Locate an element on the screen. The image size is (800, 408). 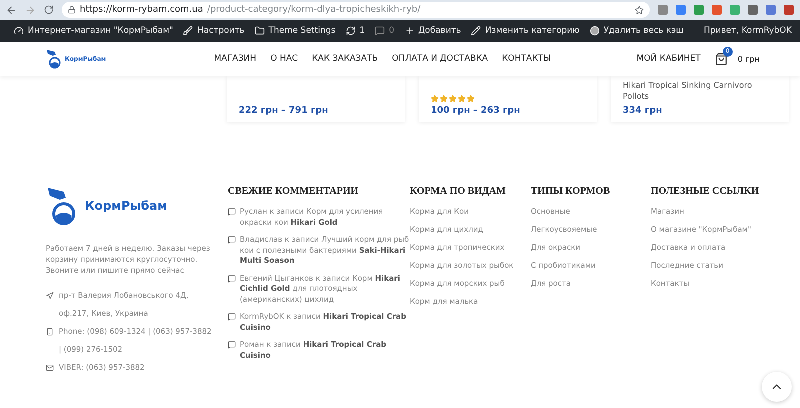
url-host: https://korm-rybam.com.ua is located at coordinates (142, 10).